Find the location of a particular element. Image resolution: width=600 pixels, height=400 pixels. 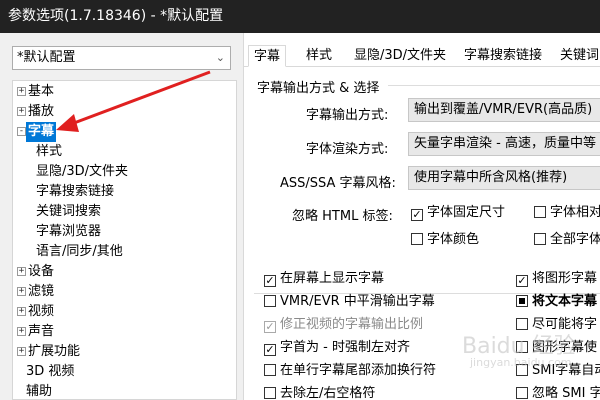

tab-visibility: 显隐/3D/文件夹 is located at coordinates (400, 56).